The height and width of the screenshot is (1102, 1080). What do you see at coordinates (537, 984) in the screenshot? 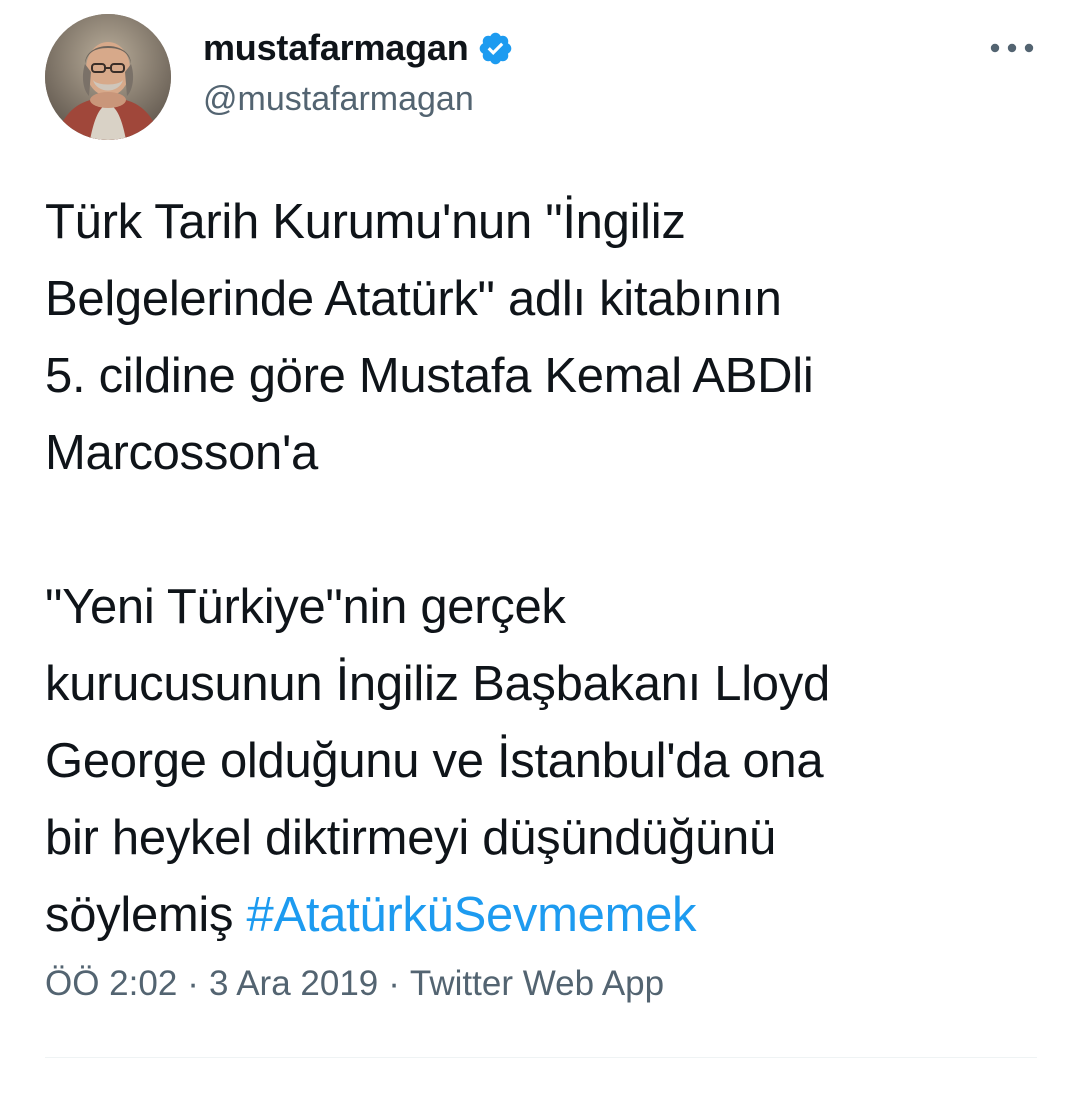
I see `tweet-source: Twitter Web App` at bounding box center [537, 984].